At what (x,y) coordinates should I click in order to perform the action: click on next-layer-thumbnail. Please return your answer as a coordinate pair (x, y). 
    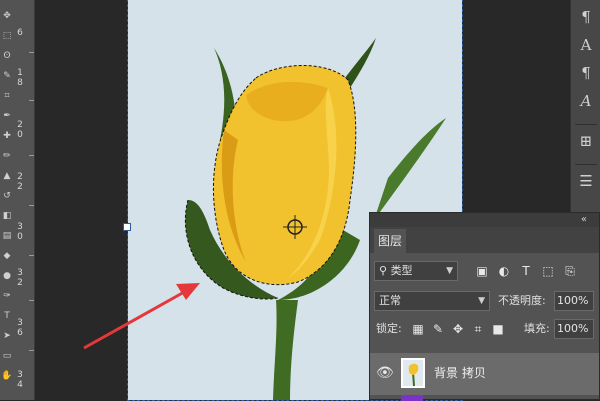
    Looking at the image, I should click on (412, 398).